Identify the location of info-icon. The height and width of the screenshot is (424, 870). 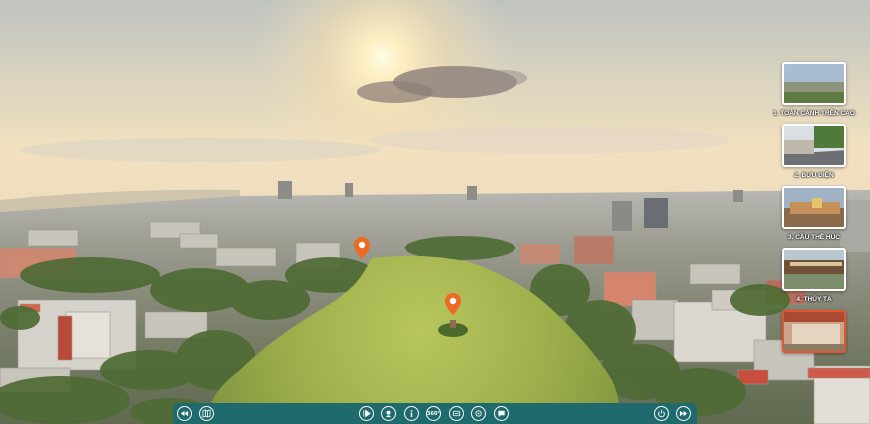
(411, 413).